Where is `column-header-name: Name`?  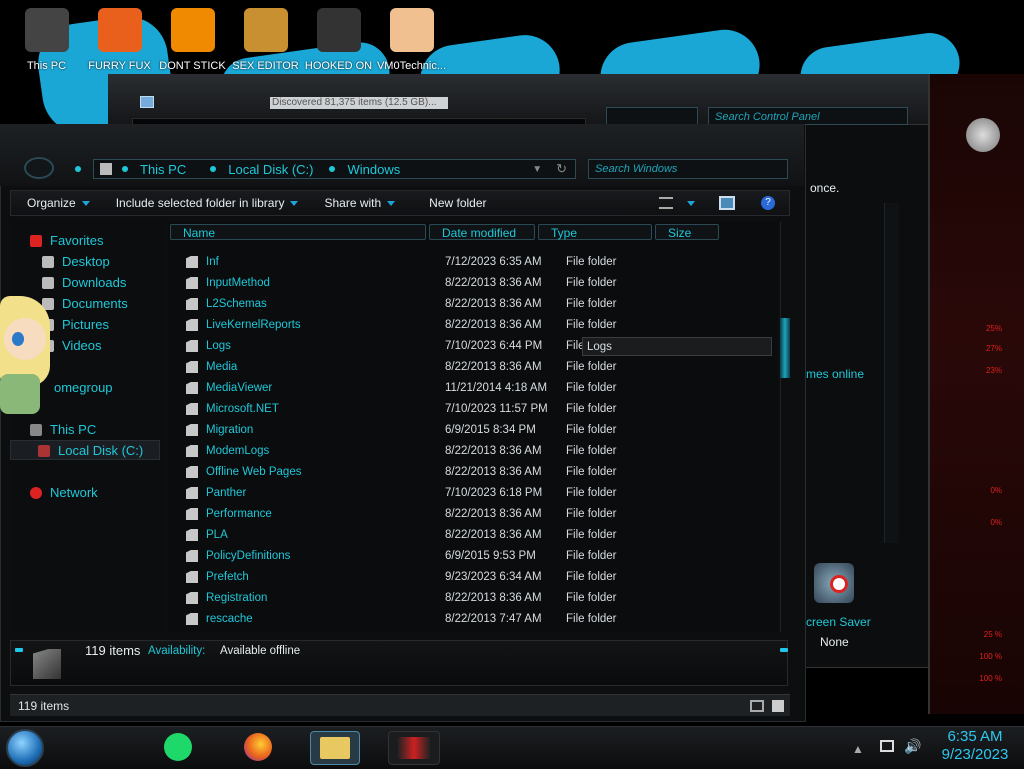
column-header-name: Name is located at coordinates (298, 232).